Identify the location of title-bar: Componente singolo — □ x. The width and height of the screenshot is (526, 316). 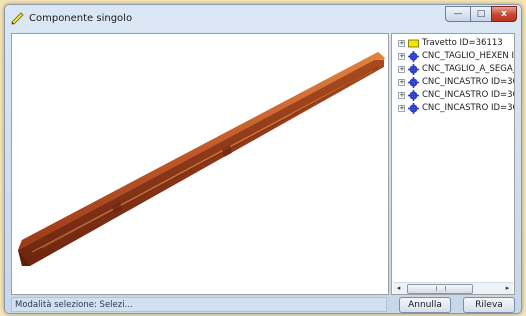
(263, 18).